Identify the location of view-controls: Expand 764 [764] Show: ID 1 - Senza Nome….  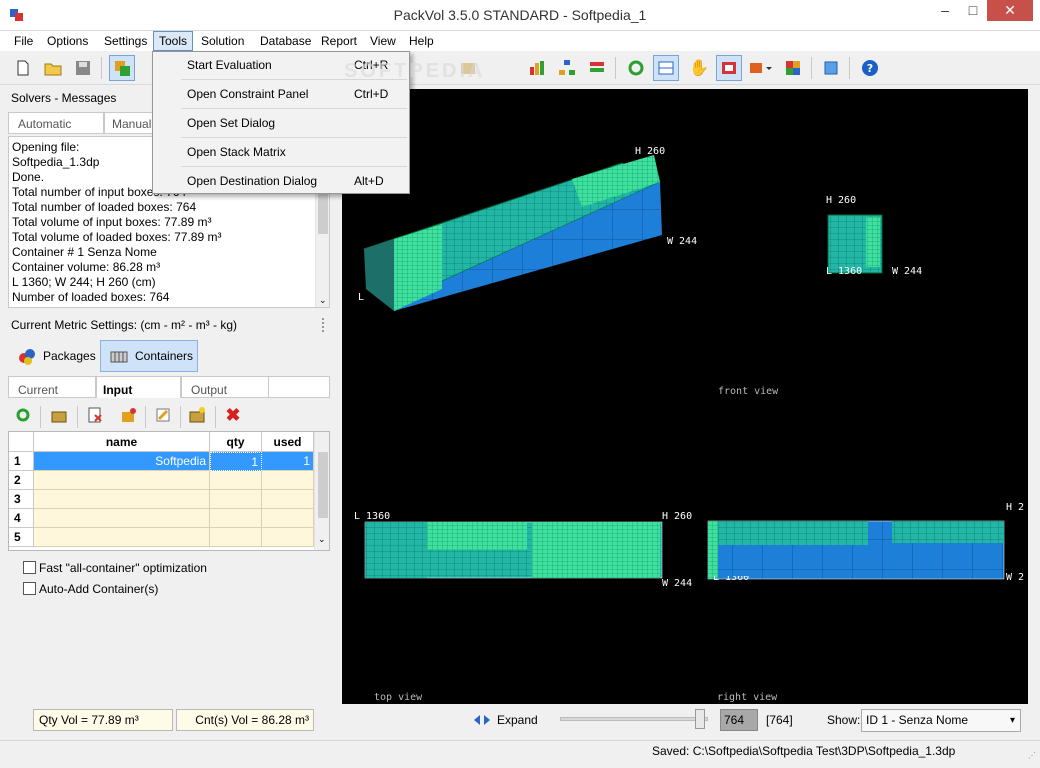
(690, 722).